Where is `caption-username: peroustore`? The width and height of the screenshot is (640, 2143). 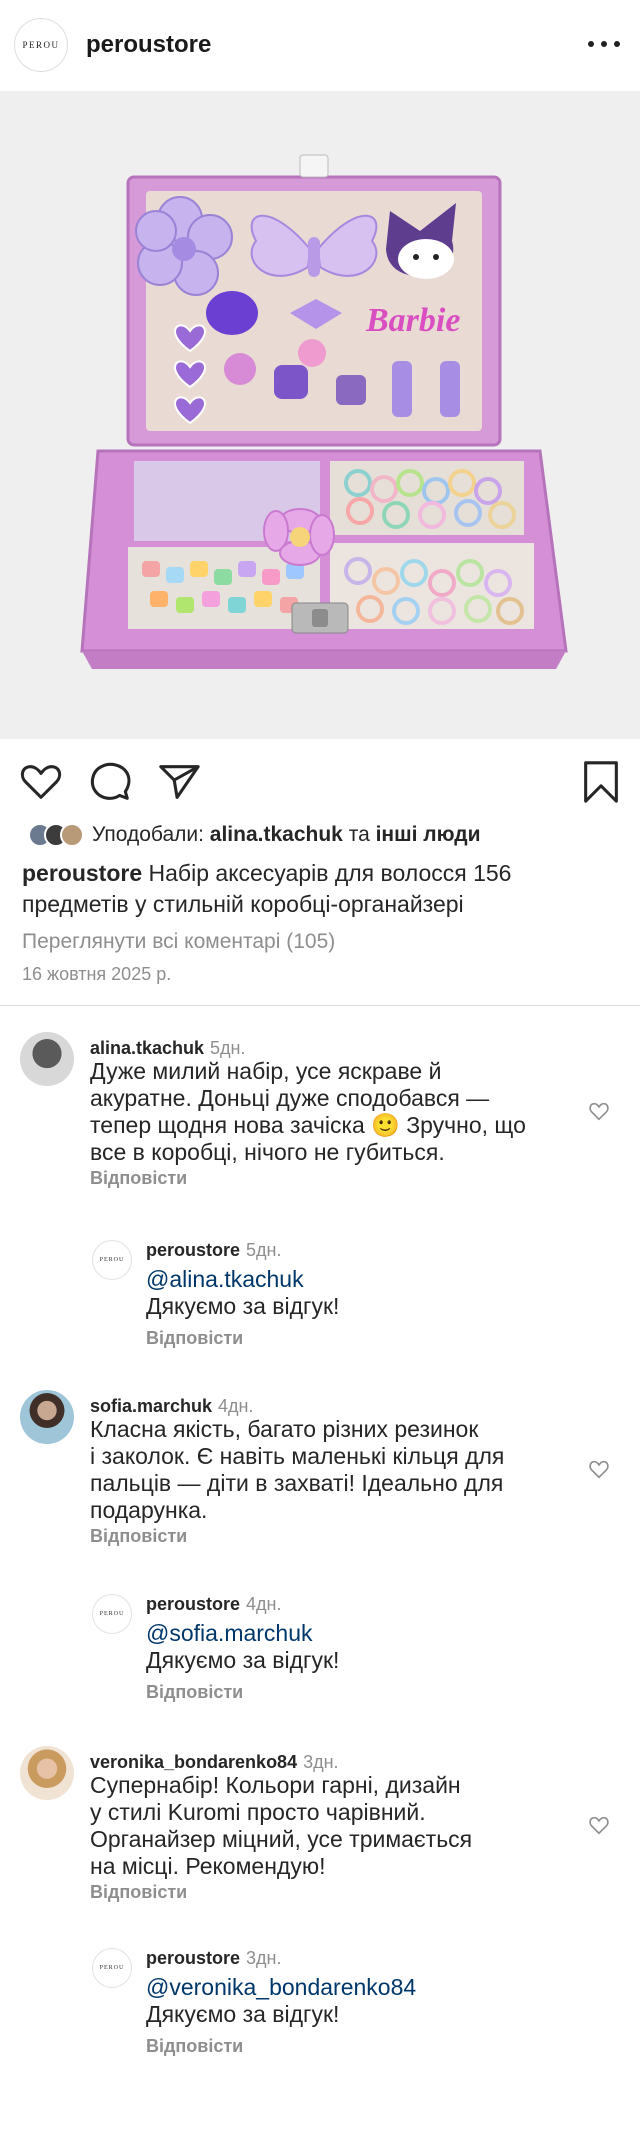 caption-username: peroustore is located at coordinates (82, 873).